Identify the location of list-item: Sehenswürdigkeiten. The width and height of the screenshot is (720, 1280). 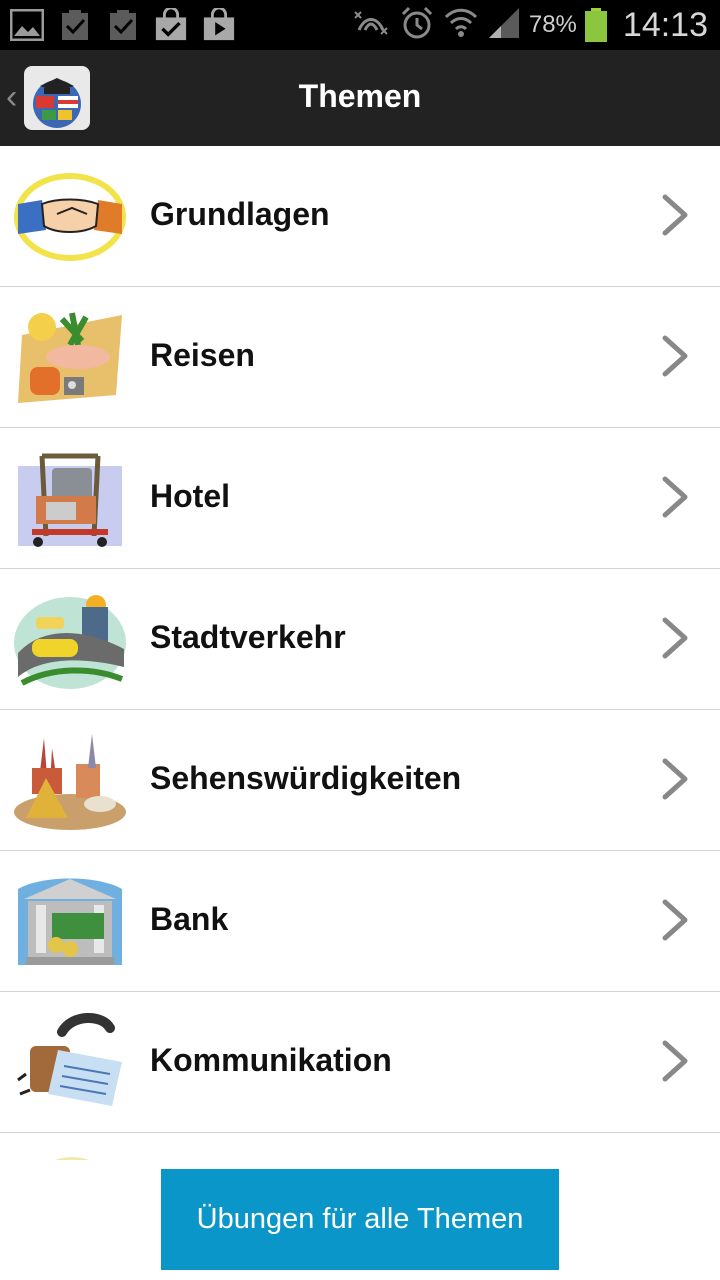
(360, 780).